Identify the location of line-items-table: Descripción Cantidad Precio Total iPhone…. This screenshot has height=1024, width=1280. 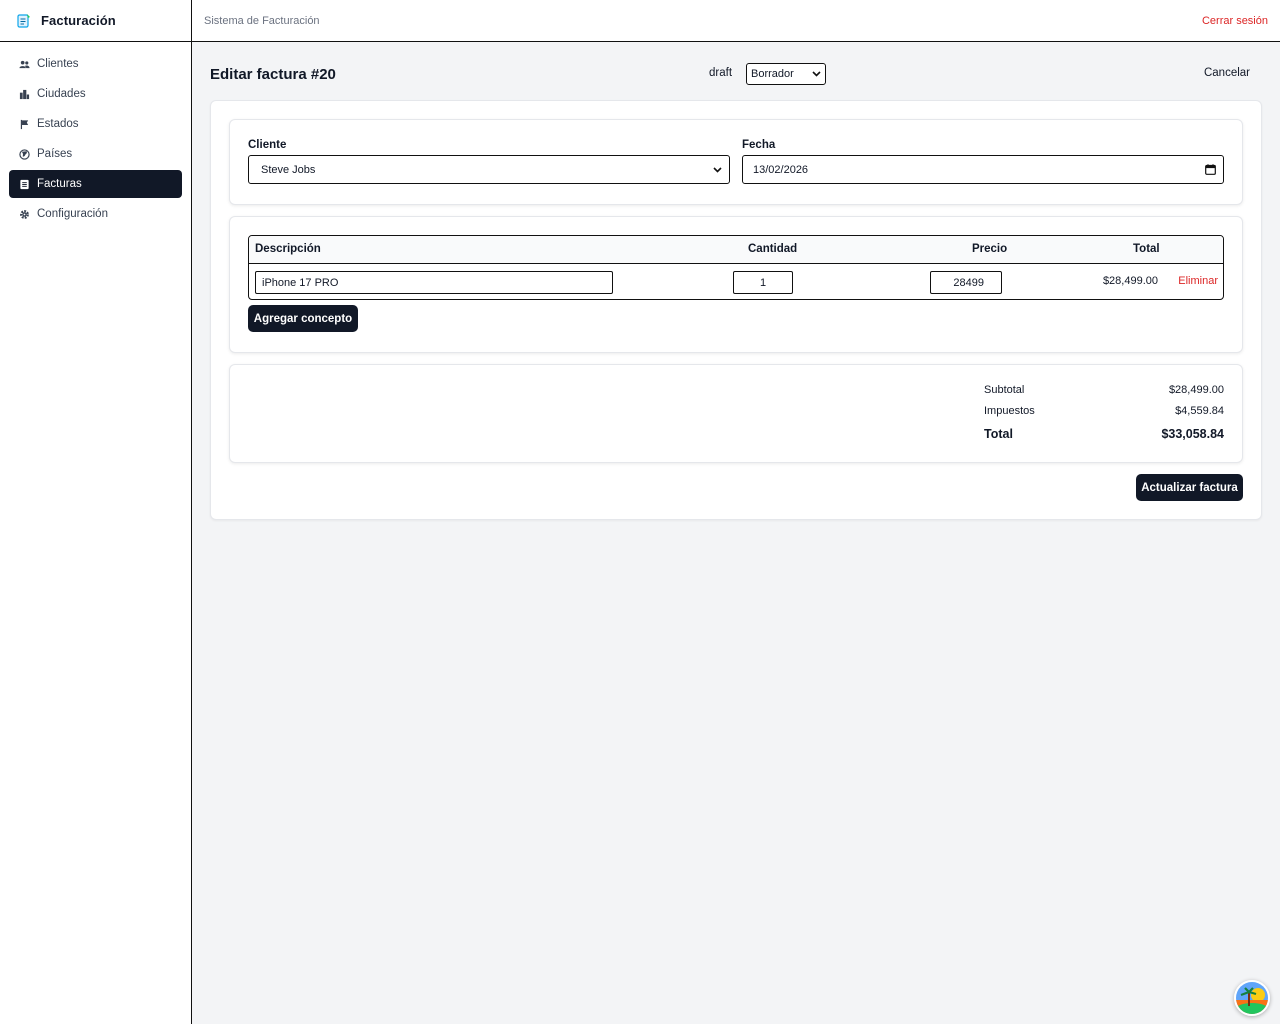
(736, 267).